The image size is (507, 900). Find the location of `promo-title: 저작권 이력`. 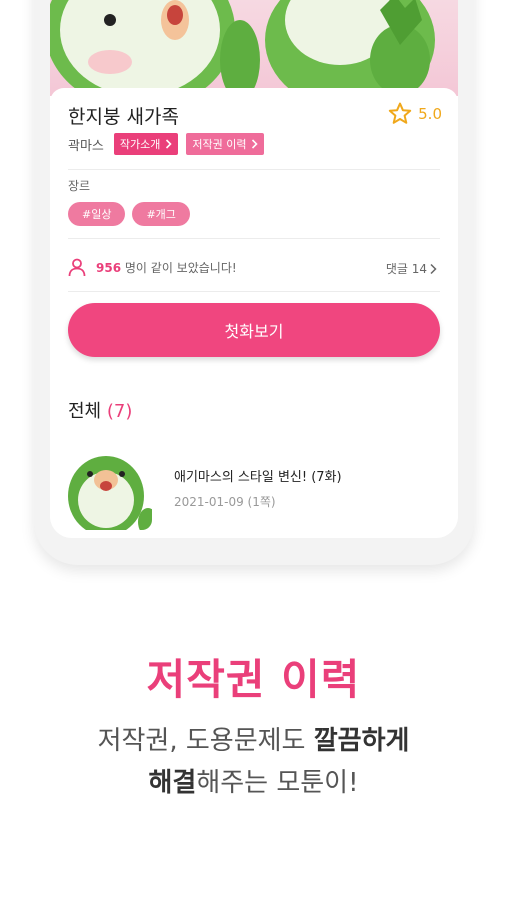

promo-title: 저작권 이력 is located at coordinates (253, 679).